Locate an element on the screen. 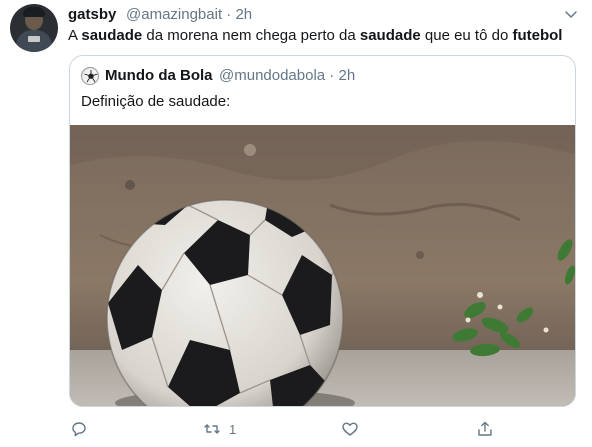 The height and width of the screenshot is (447, 592). quoted-author-name: Mundo da Bola is located at coordinates (159, 75).